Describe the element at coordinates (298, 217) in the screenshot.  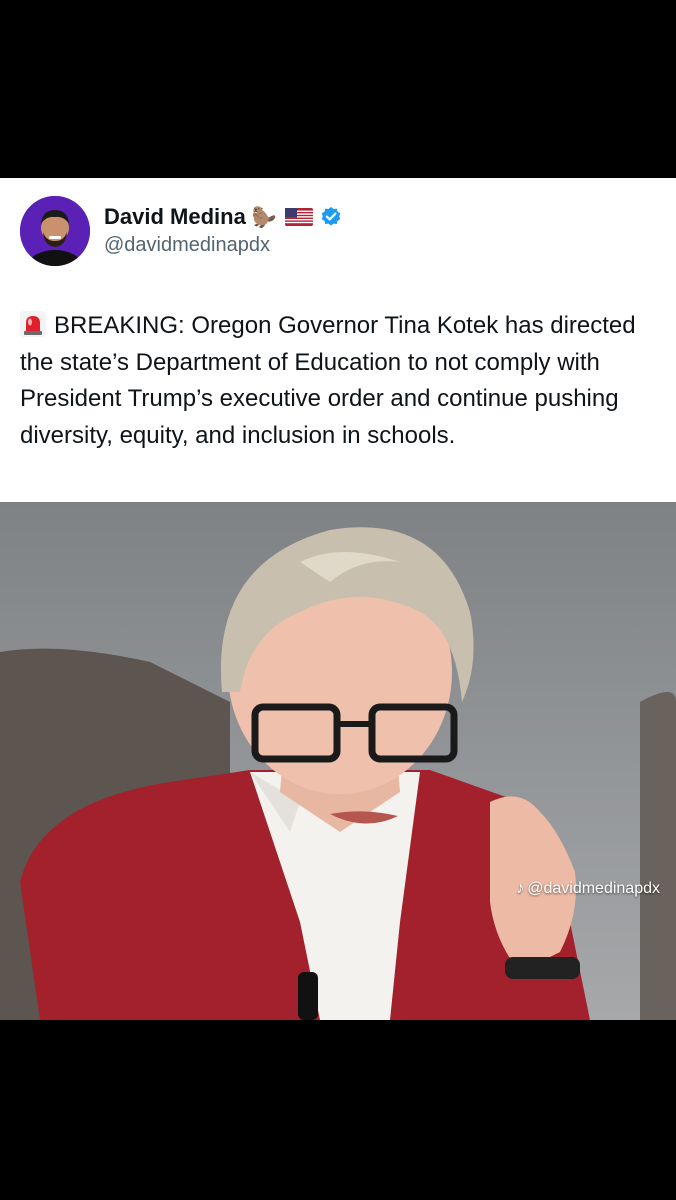
I see `us-flag-icon` at that location.